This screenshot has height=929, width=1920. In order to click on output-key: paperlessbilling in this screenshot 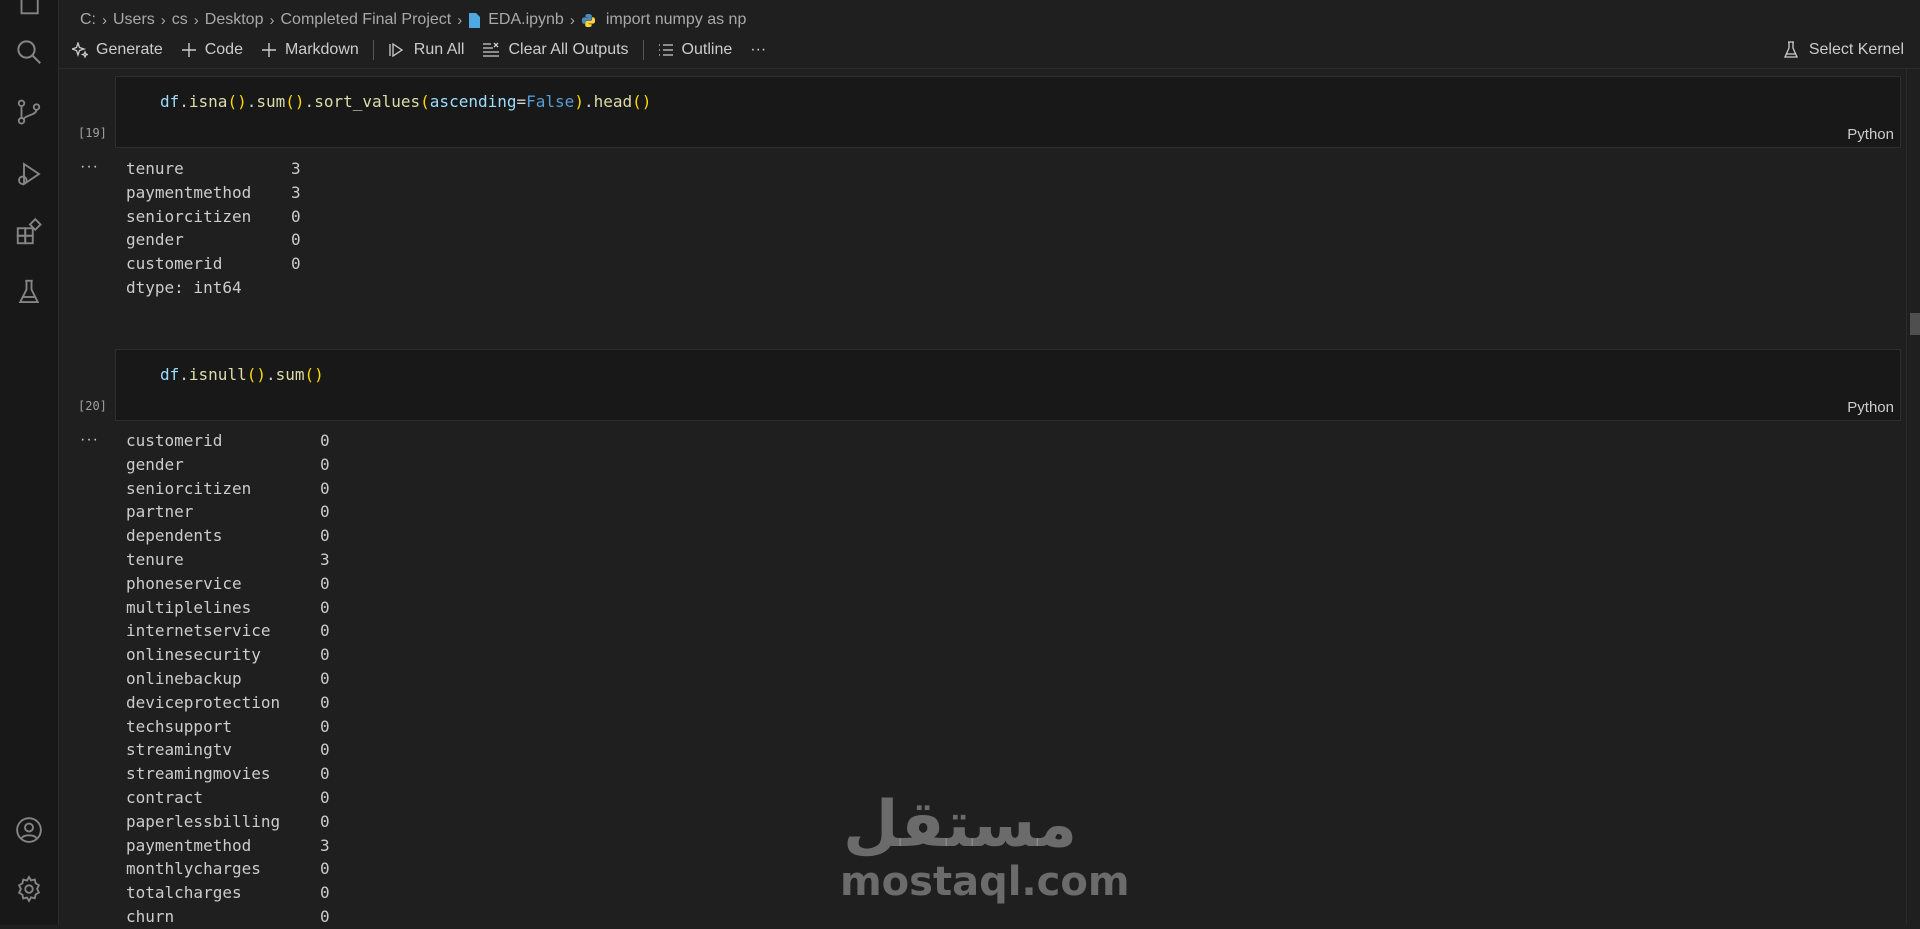, I will do `click(203, 821)`.